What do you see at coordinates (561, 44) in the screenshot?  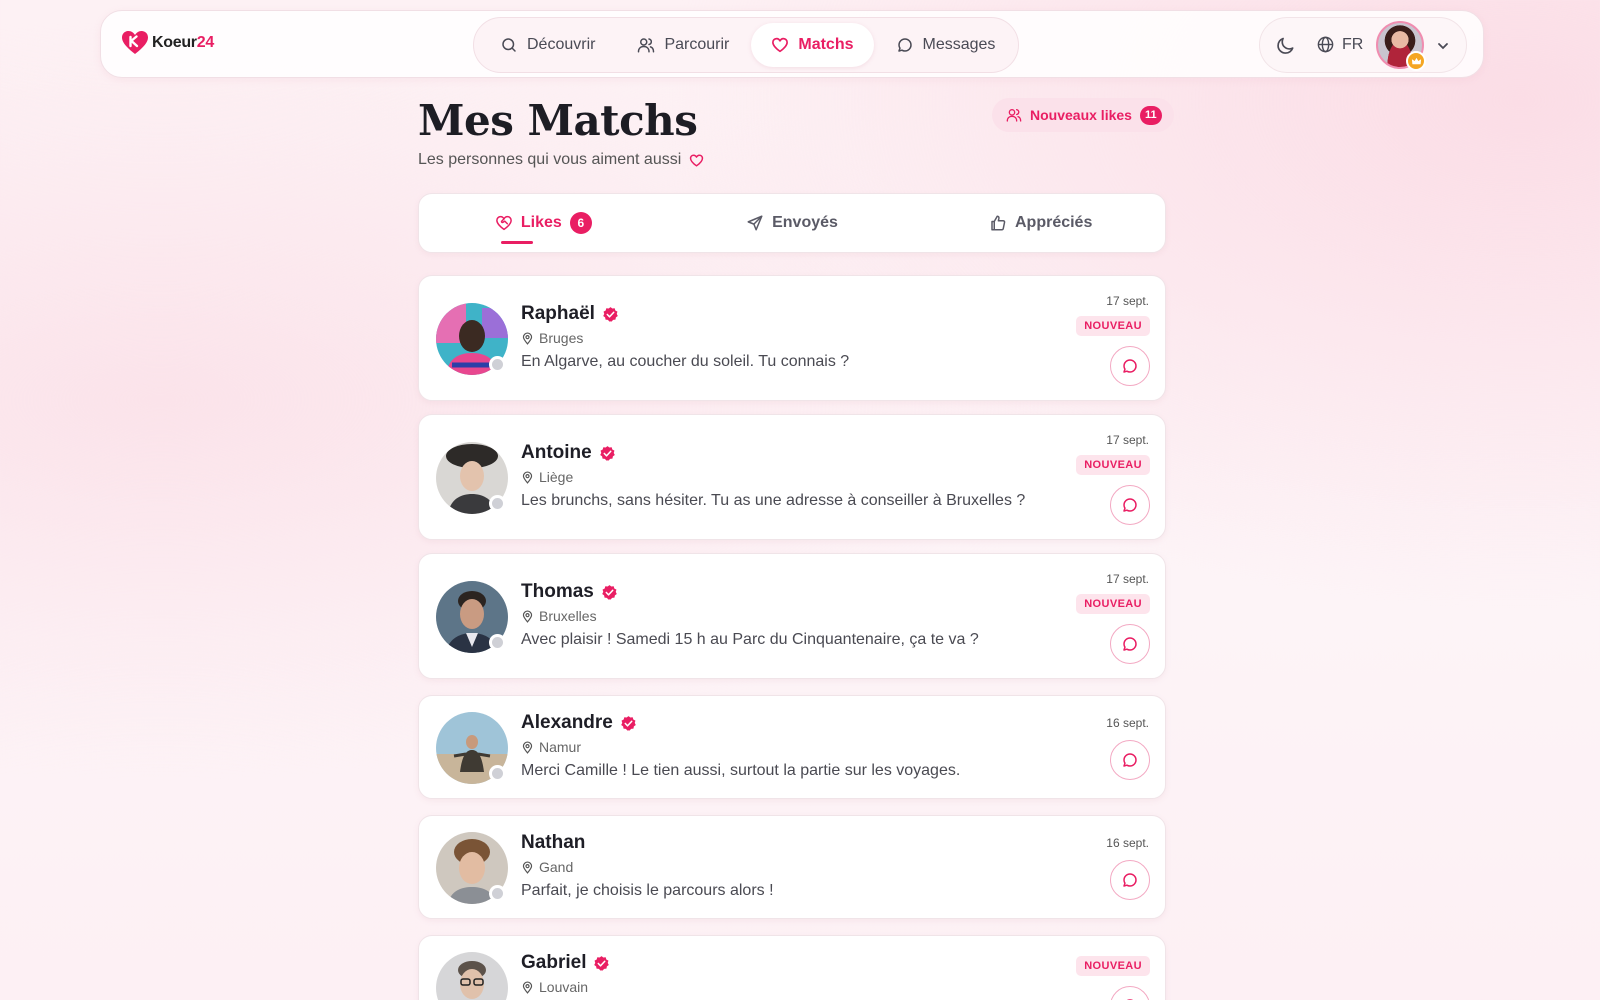 I see `nav-item-label: Découvrir` at bounding box center [561, 44].